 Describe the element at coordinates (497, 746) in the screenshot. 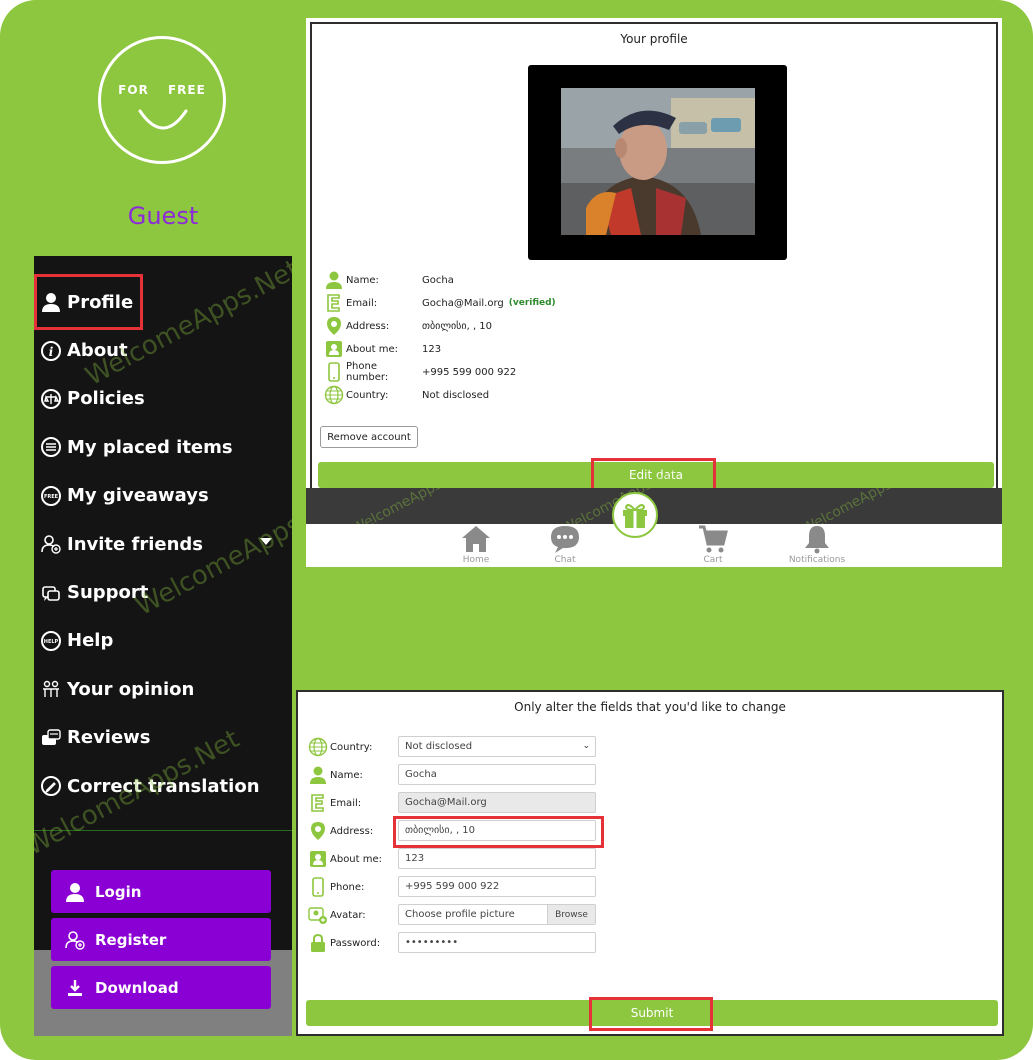

I see `country-select: Not disclosed ⌄` at that location.